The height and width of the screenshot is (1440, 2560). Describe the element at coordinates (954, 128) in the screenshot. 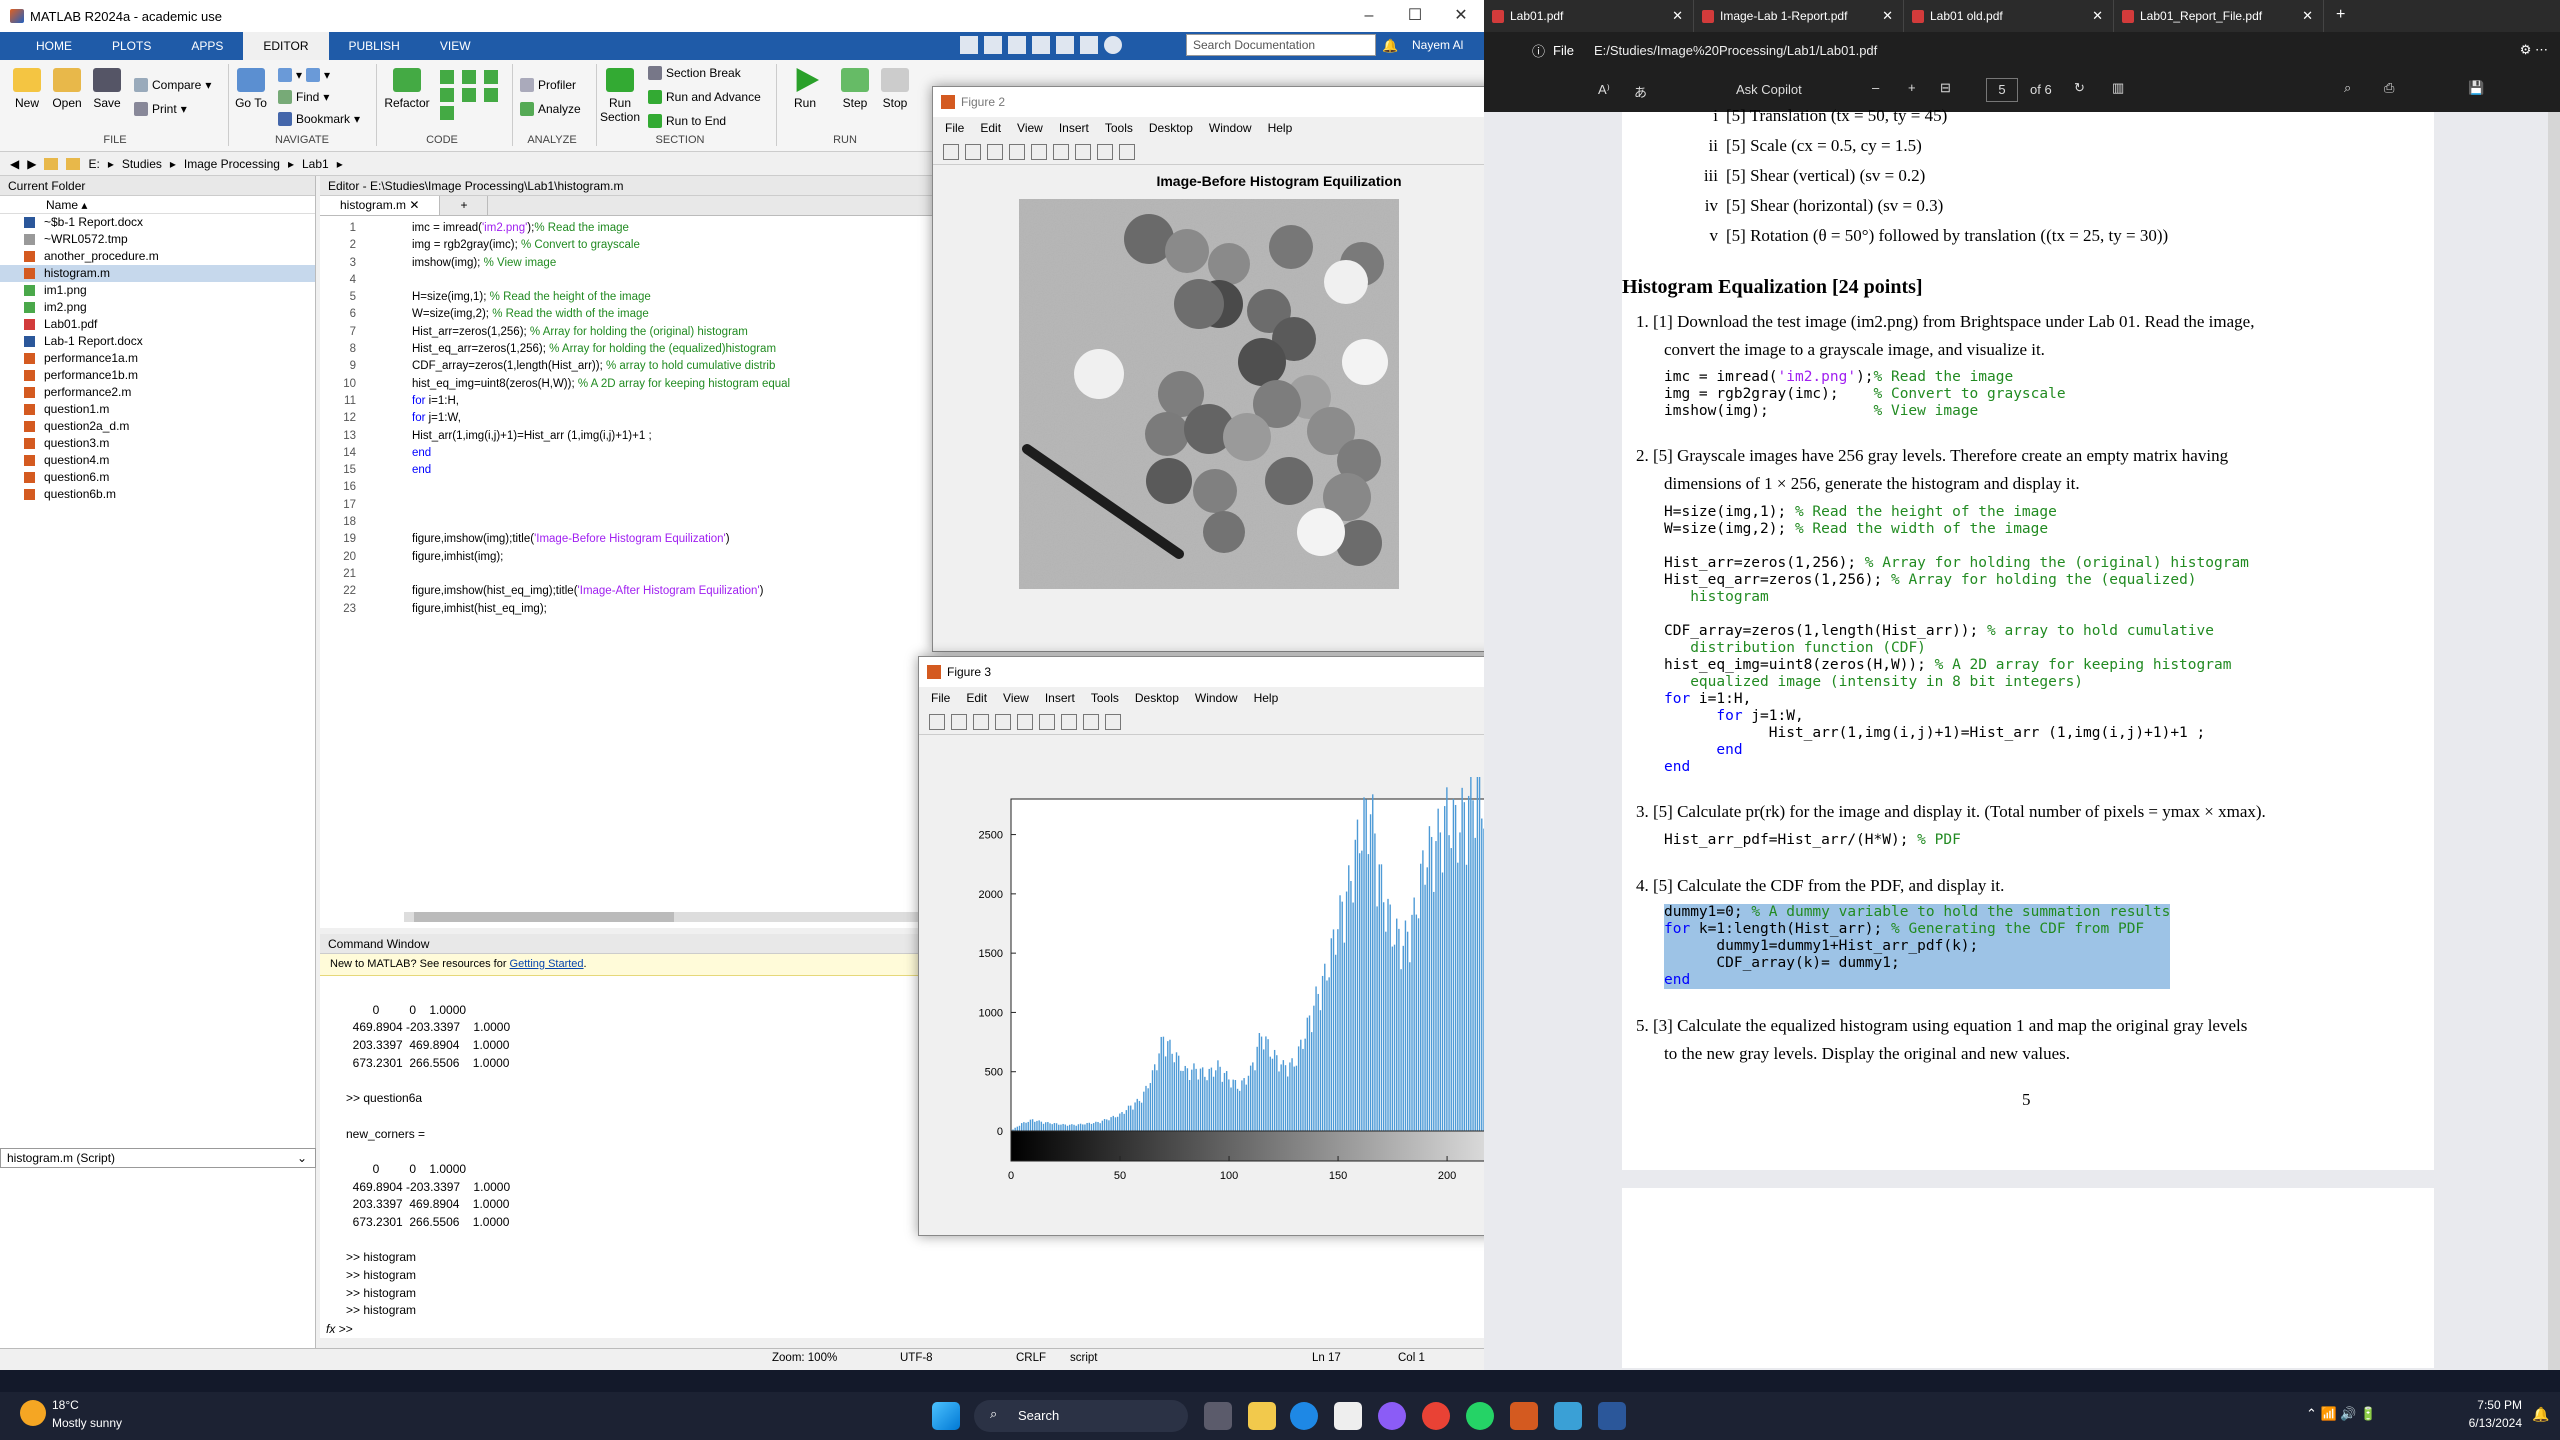

I see `menu-file: File` at that location.